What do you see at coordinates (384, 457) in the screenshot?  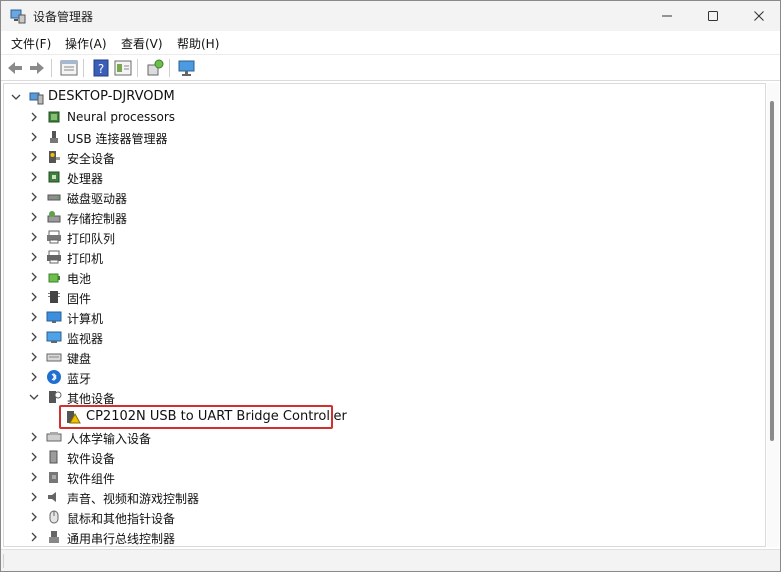 I see `tree-category: 软件设备` at bounding box center [384, 457].